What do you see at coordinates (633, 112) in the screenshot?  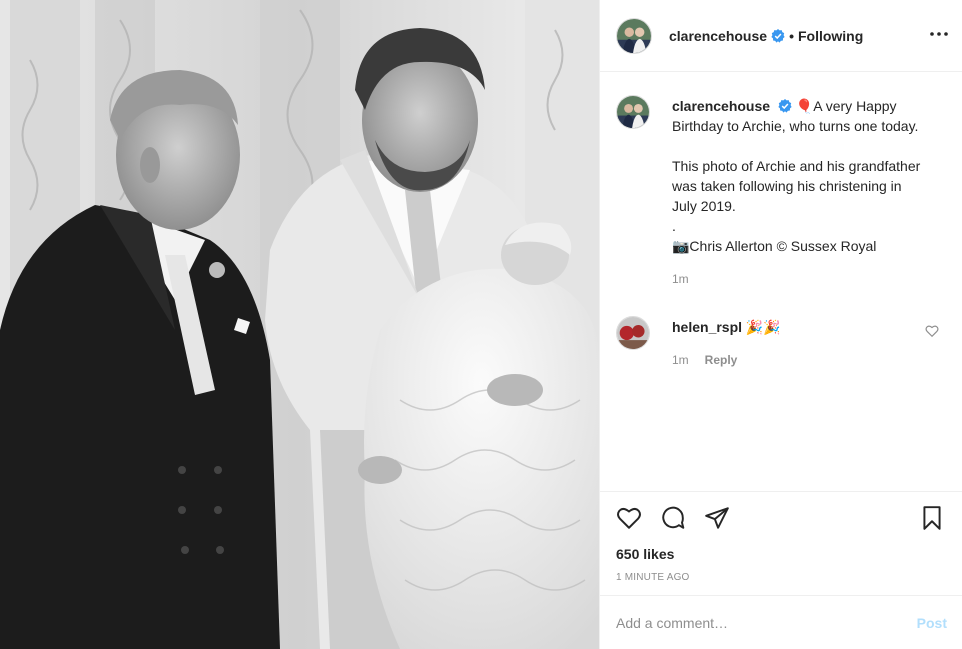 I see `caption-avatar` at bounding box center [633, 112].